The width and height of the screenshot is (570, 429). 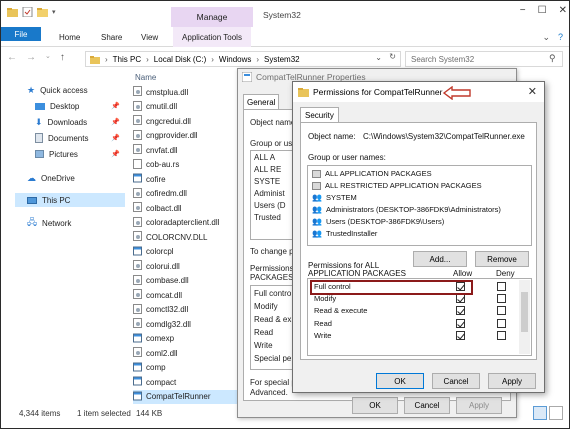 I want to click on breadcrumb-system32: System32, so click(x=282, y=59).